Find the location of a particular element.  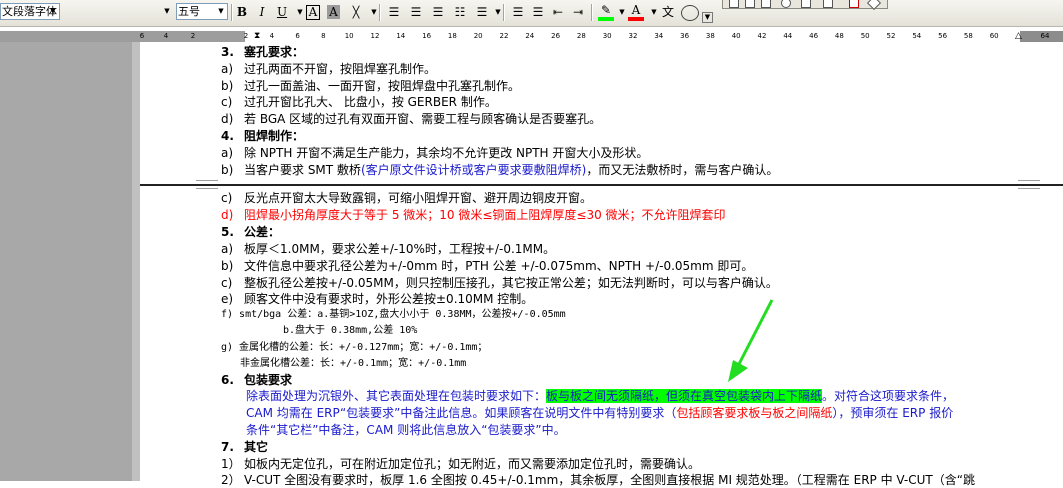

globe-icon is located at coordinates (854, 4).